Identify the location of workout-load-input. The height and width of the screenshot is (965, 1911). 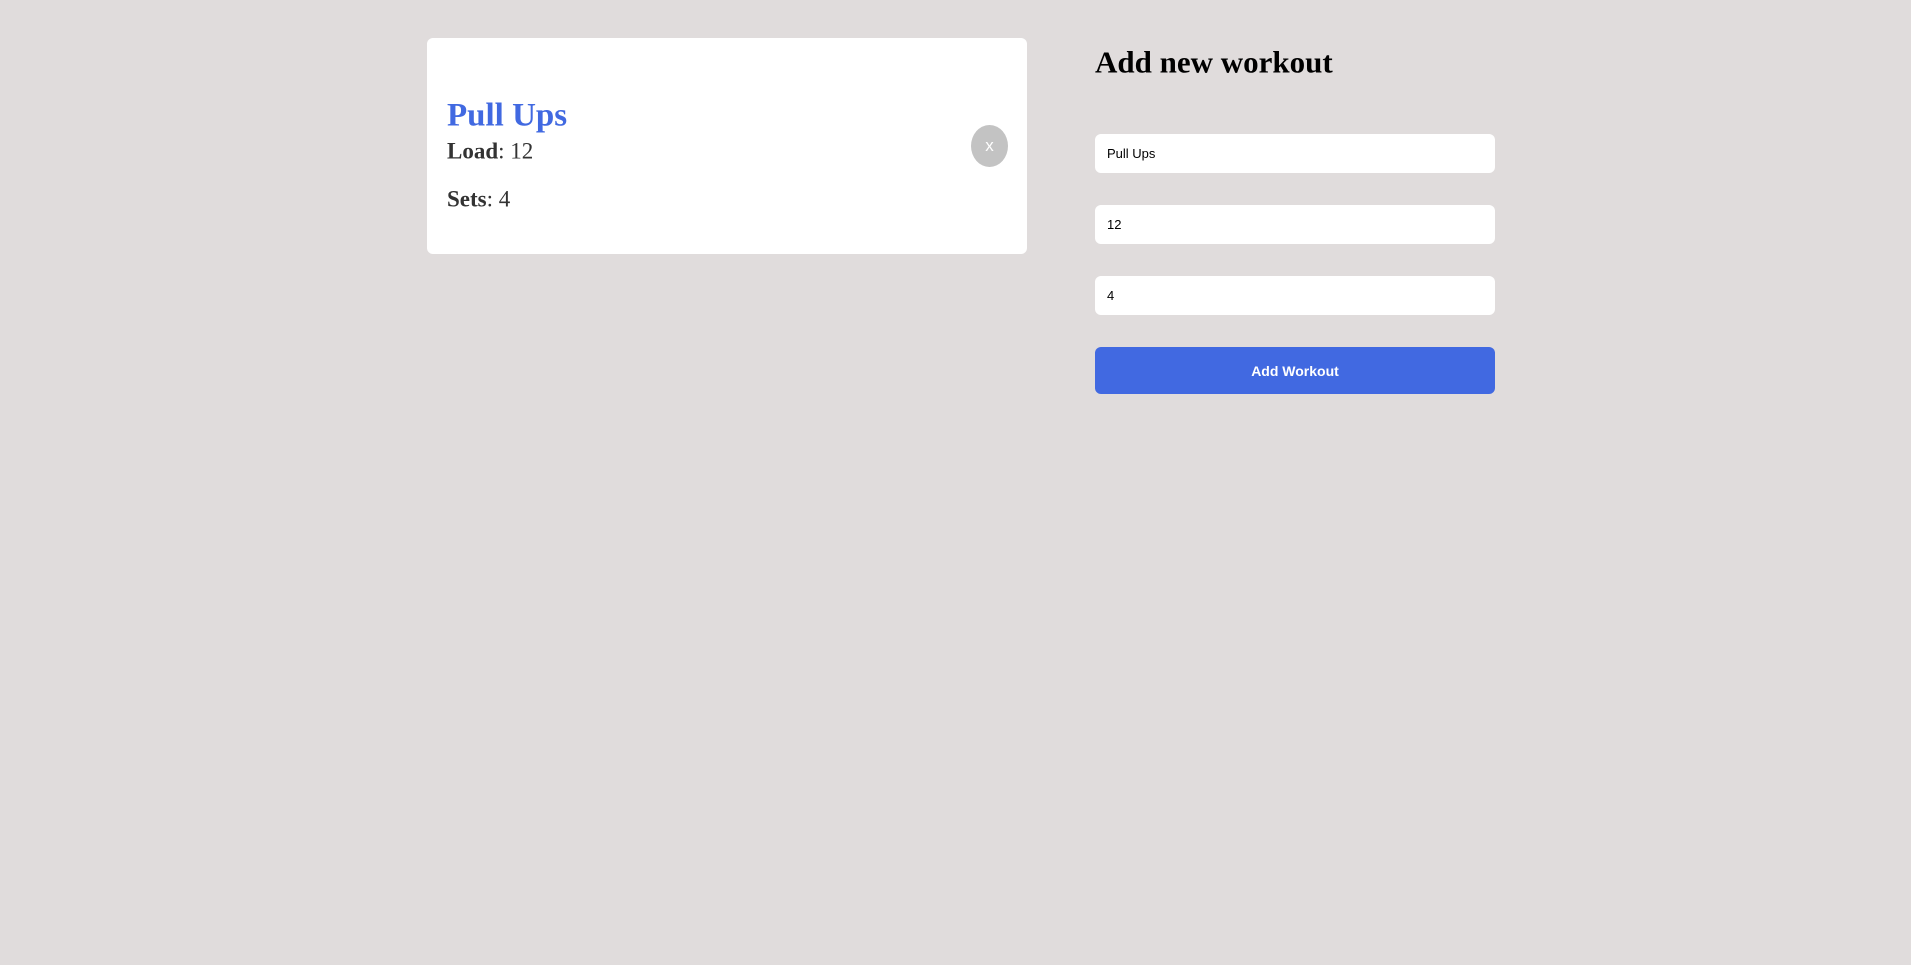
(1295, 224).